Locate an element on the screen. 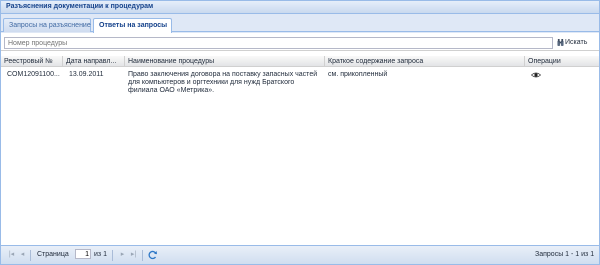  pager-status: Запросы 1 - 1 из 1 is located at coordinates (565, 254).